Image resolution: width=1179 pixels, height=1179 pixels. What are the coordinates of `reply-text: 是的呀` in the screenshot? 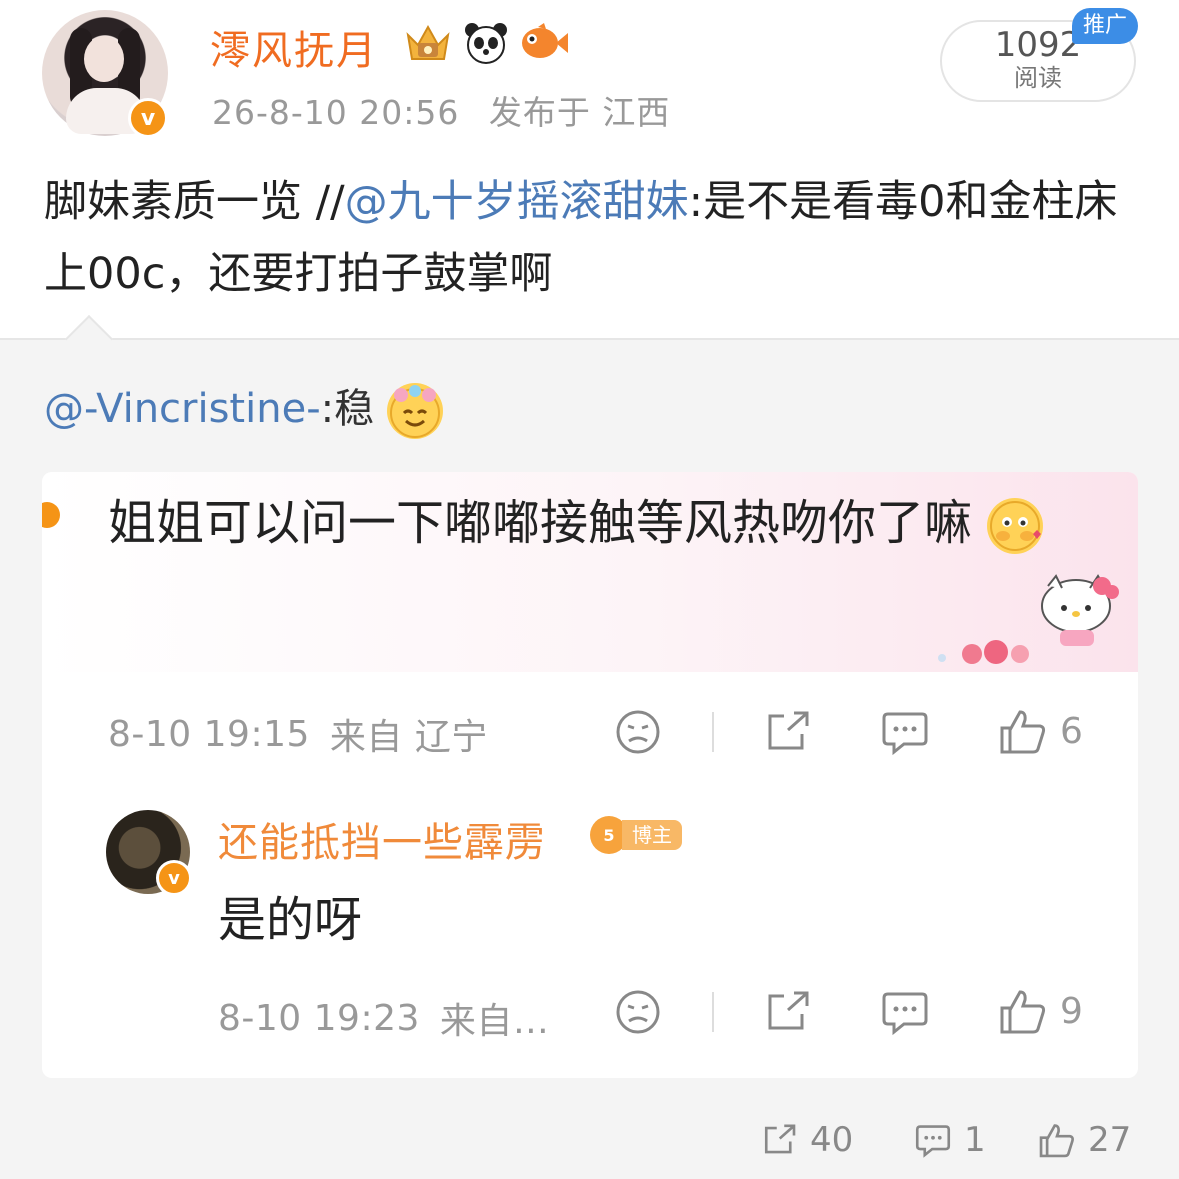 It's located at (290, 920).